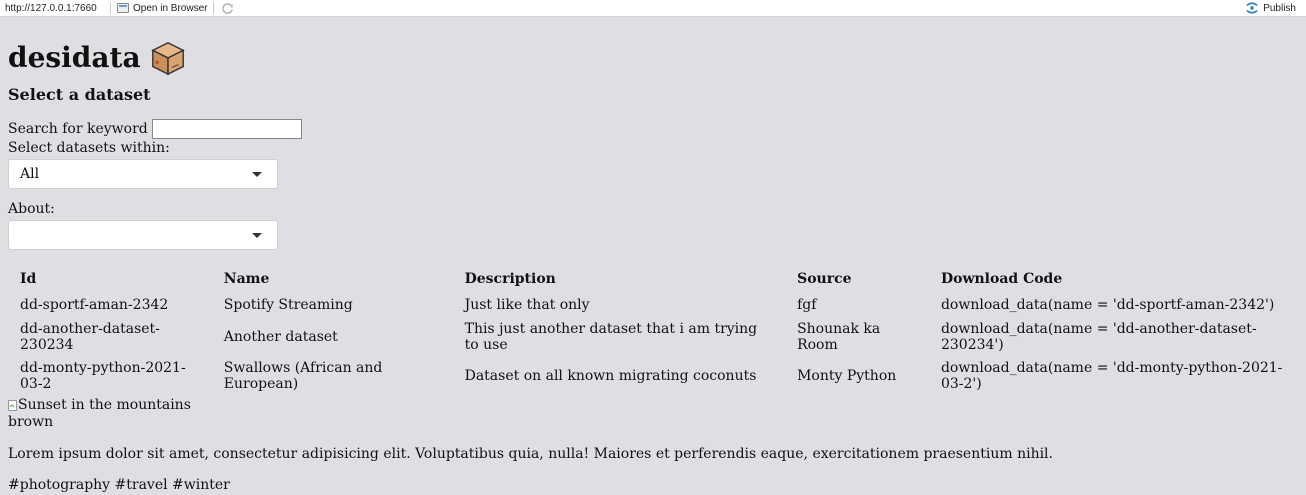  I want to click on cell-source: Monty Python, so click(847, 376).